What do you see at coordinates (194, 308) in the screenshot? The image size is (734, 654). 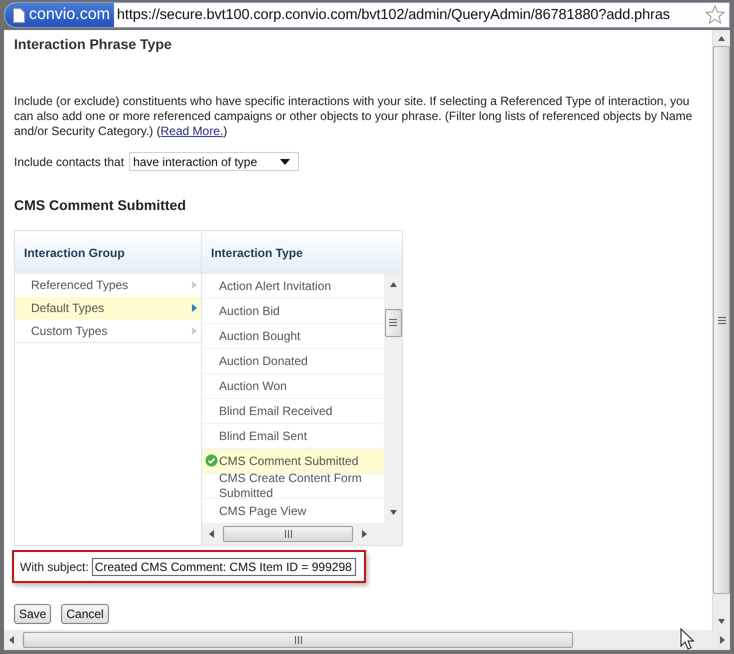 I see `chevron-icon` at bounding box center [194, 308].